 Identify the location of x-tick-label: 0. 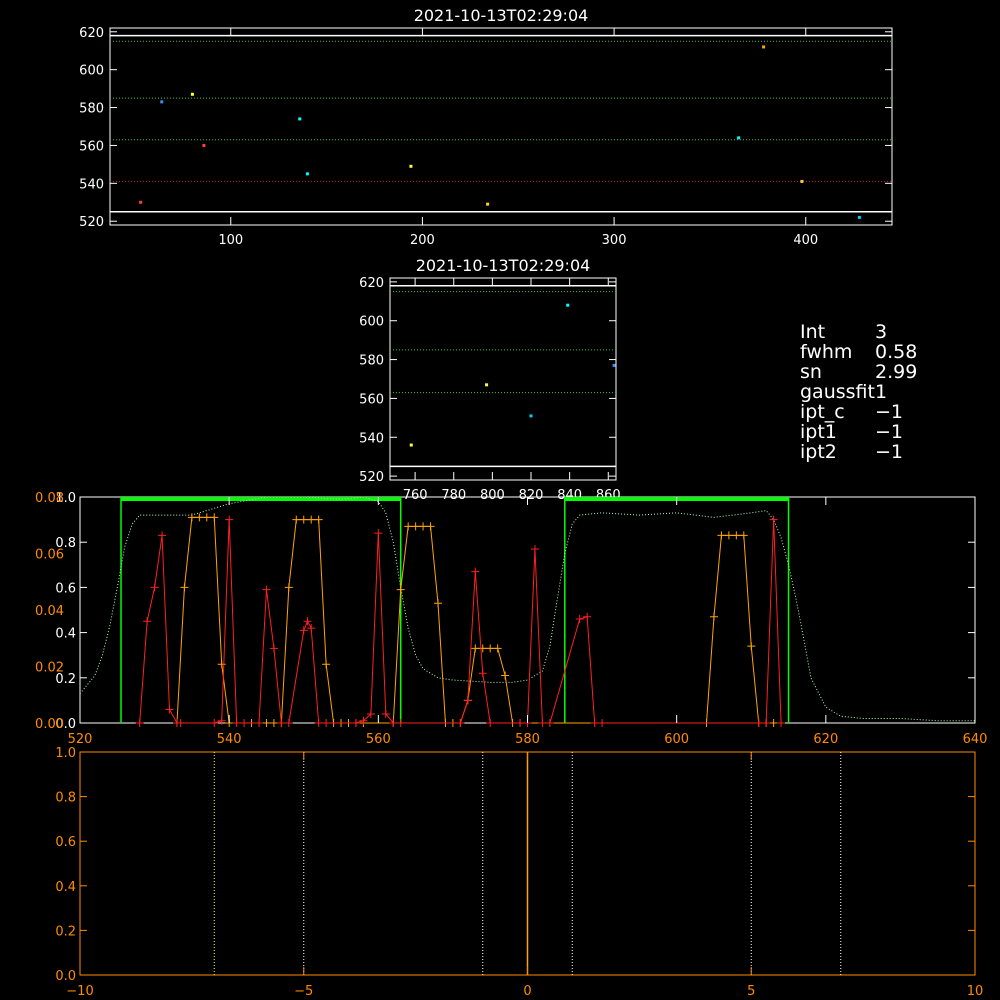
(527, 991).